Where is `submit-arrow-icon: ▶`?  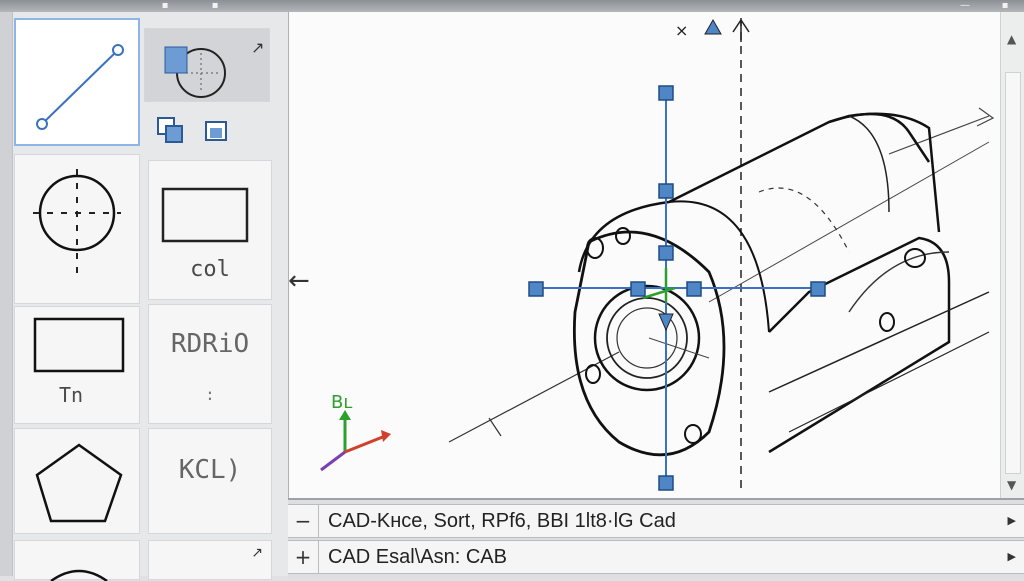 submit-arrow-icon: ▶ is located at coordinates (1012, 557).